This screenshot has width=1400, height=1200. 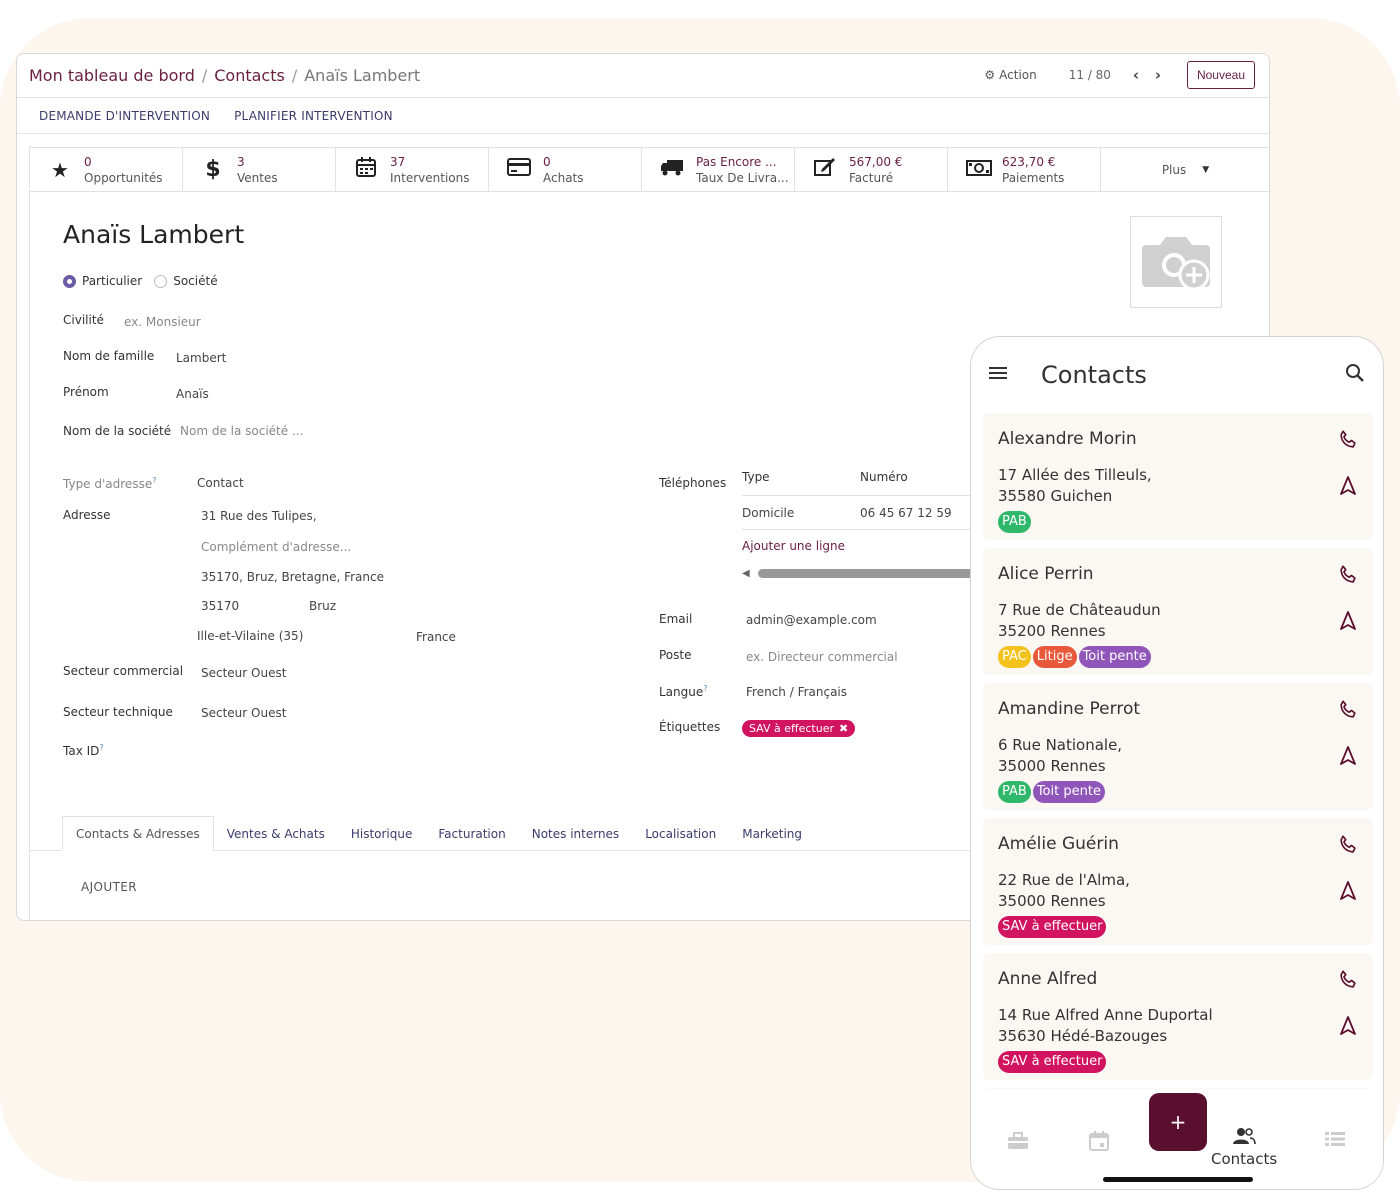 What do you see at coordinates (123, 177) in the screenshot?
I see `stat-label: Opportunités` at bounding box center [123, 177].